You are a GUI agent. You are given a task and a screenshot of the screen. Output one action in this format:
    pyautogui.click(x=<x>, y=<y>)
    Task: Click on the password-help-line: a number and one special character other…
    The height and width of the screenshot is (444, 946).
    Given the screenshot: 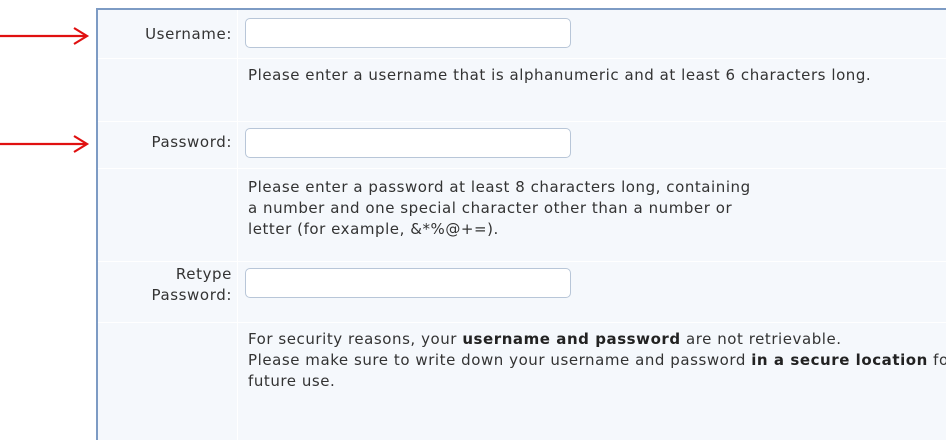 What is the action you would take?
    pyautogui.click(x=490, y=208)
    